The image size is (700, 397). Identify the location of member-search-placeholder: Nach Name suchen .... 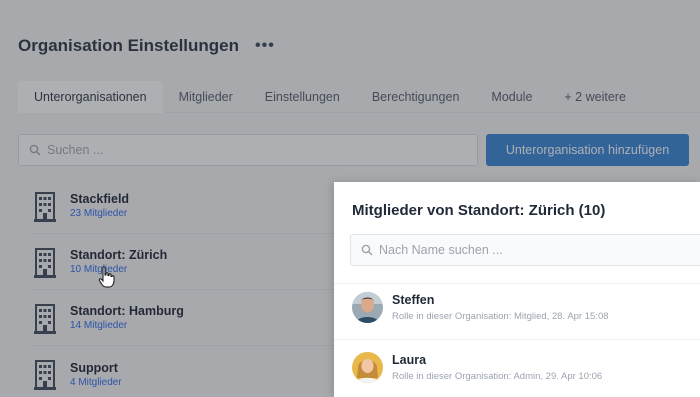
(441, 250).